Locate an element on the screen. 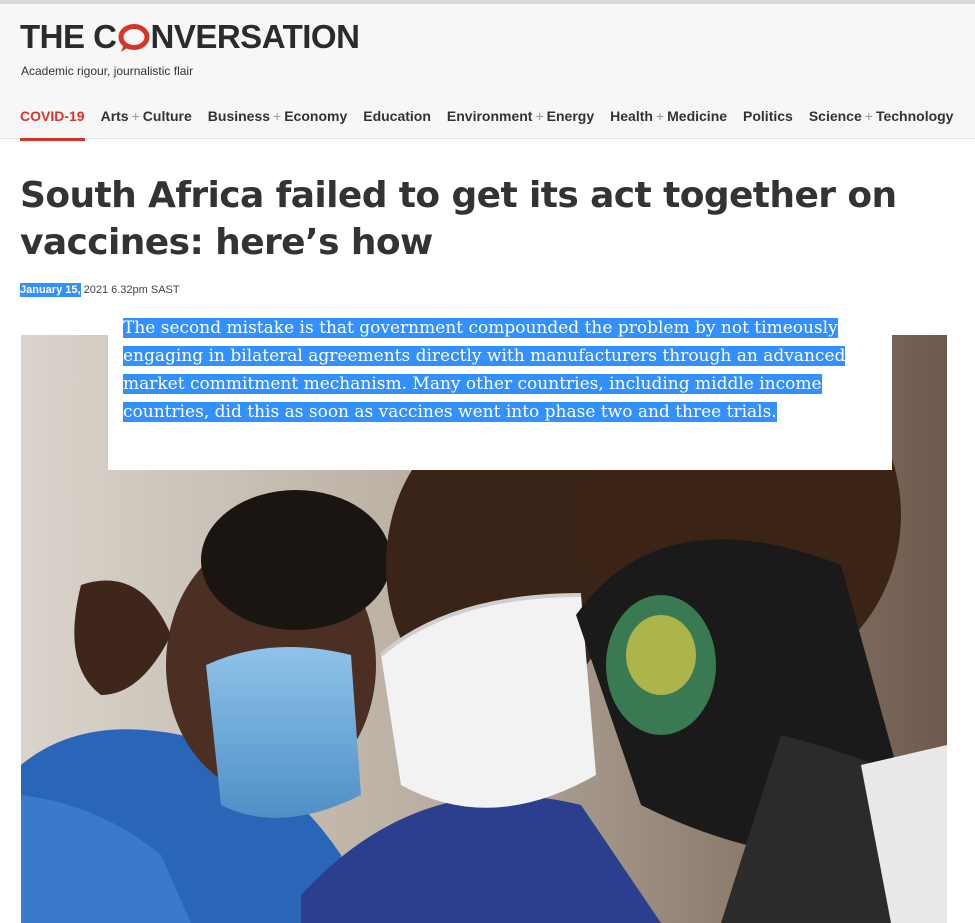 The width and height of the screenshot is (975, 923). nav-label: Environment is located at coordinates (489, 116).